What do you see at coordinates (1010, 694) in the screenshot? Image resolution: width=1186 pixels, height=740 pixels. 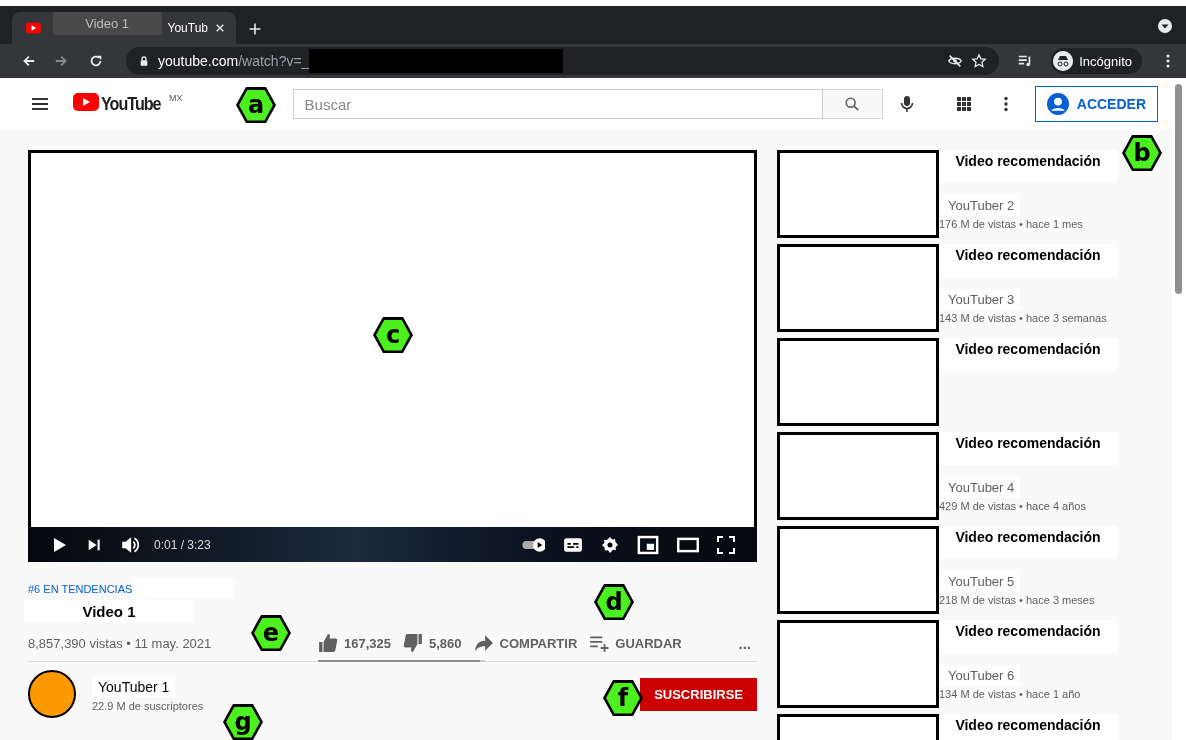 I see `video-meta: 134 M de vistas • hace 1 año` at bounding box center [1010, 694].